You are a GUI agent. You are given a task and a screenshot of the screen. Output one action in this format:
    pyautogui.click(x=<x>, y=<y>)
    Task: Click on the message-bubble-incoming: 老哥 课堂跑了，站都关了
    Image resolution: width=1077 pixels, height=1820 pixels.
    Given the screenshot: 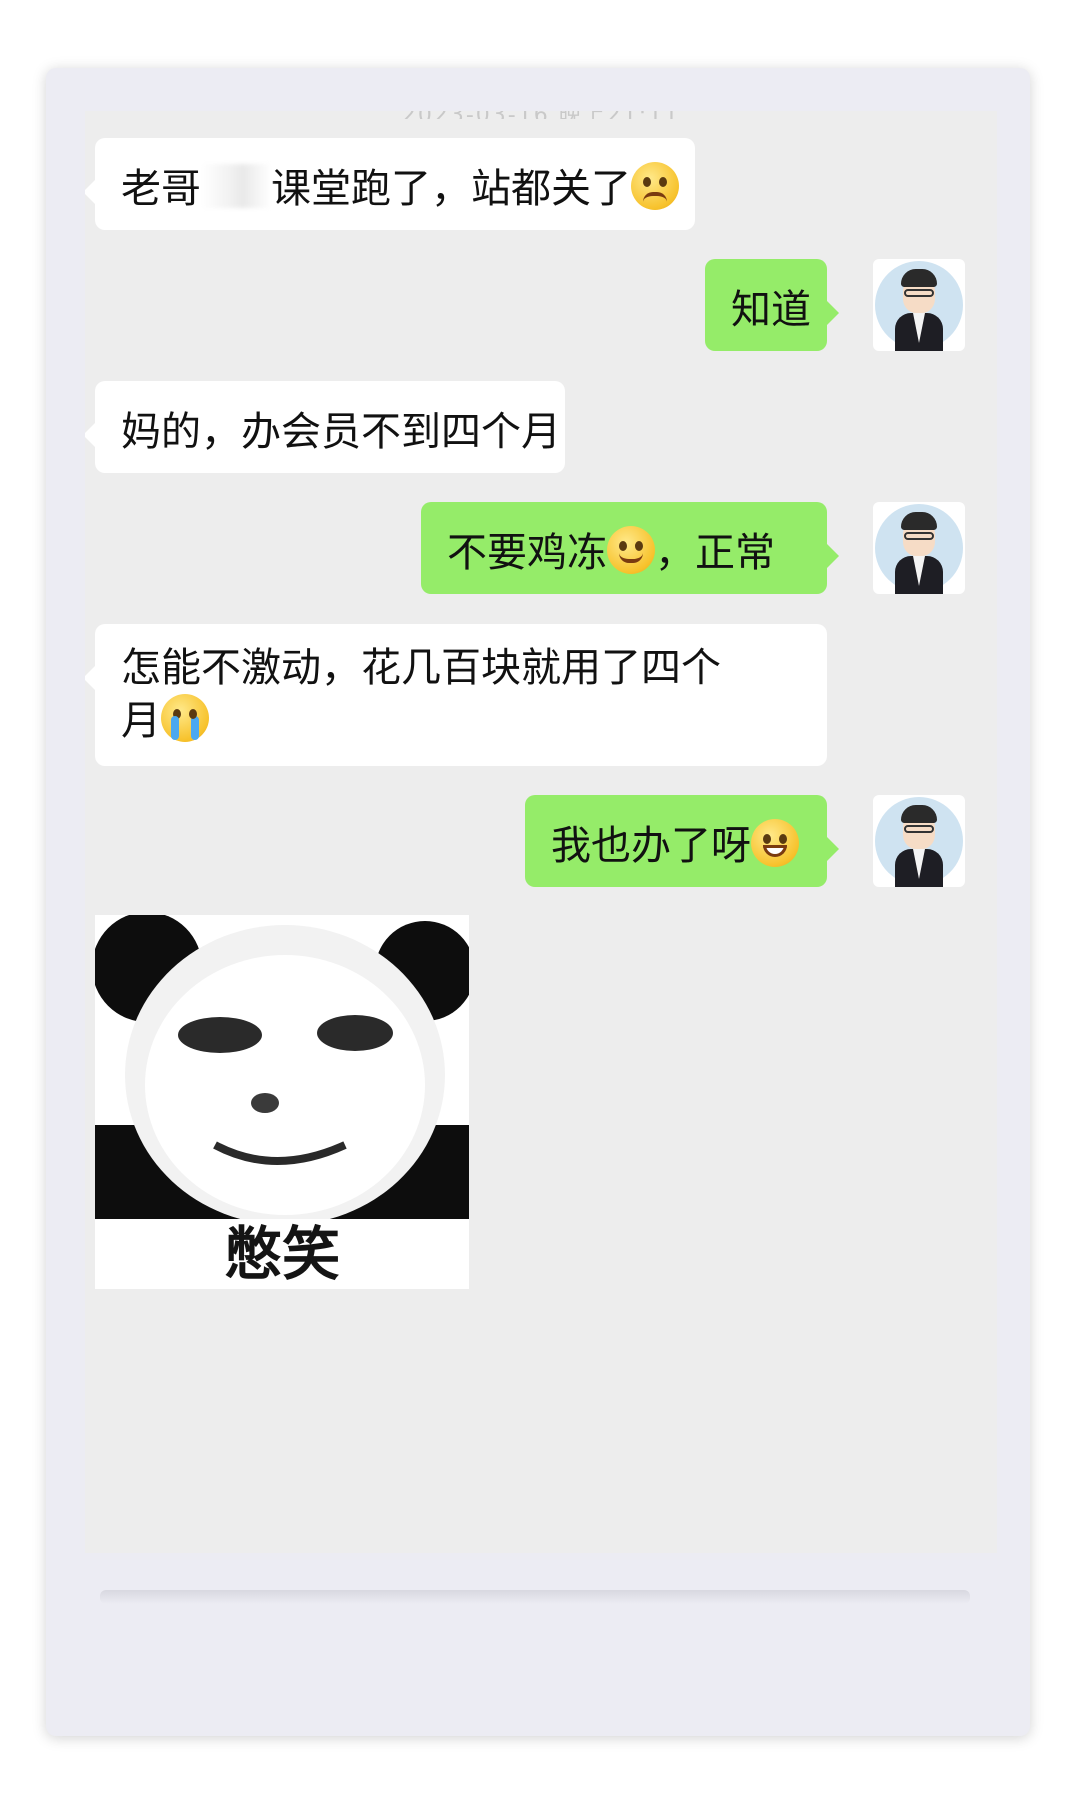 What is the action you would take?
    pyautogui.click(x=390, y=184)
    